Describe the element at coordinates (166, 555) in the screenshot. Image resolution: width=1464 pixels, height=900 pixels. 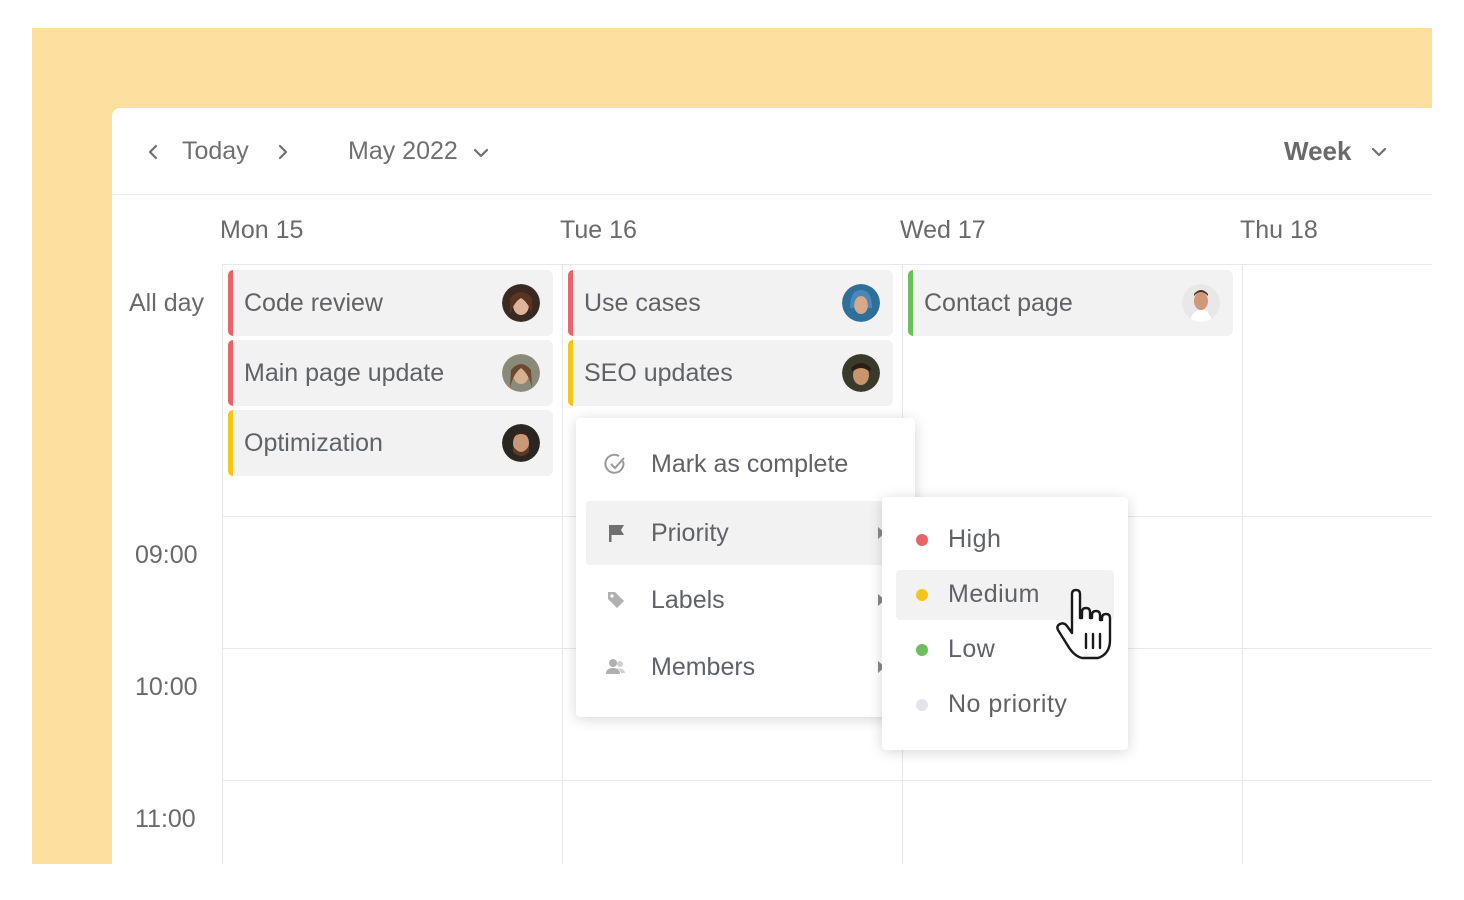
I see `time-label: 09:00` at that location.